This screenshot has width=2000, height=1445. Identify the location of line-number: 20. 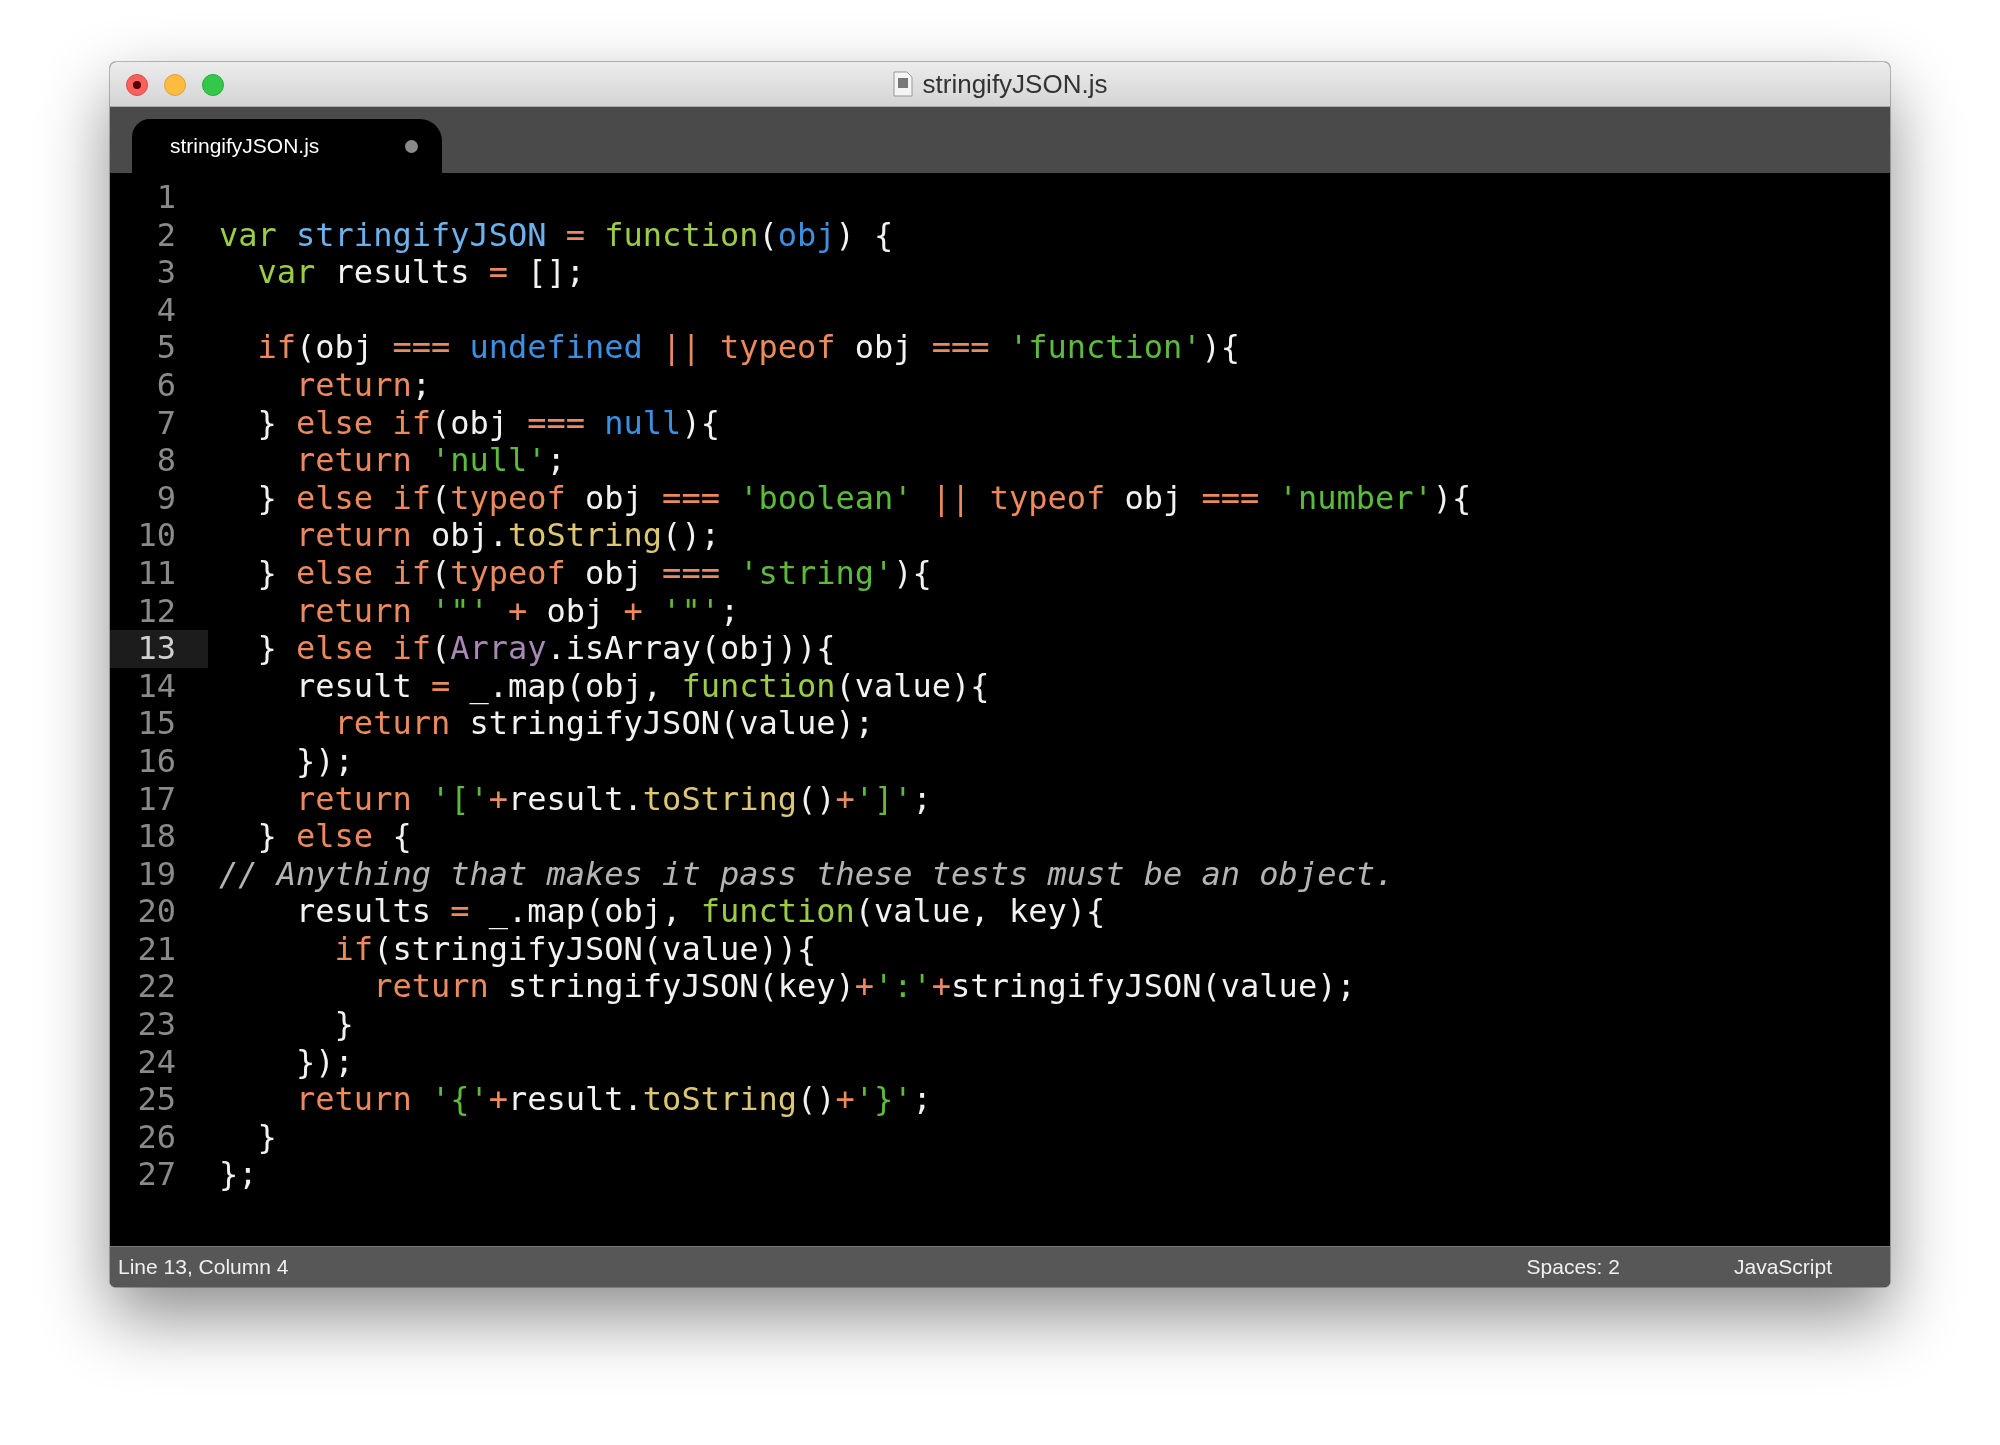
(156, 912).